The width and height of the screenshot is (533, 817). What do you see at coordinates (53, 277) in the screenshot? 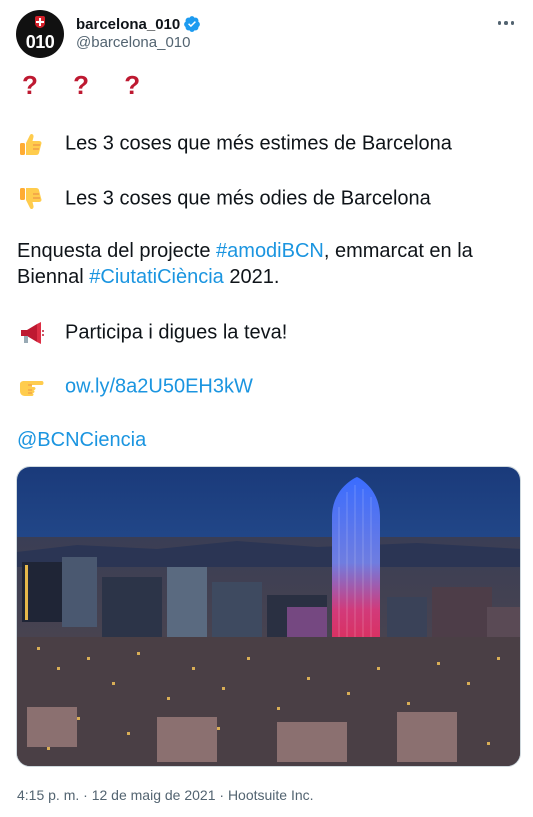
I see `biennal-prefix: Biennal` at bounding box center [53, 277].